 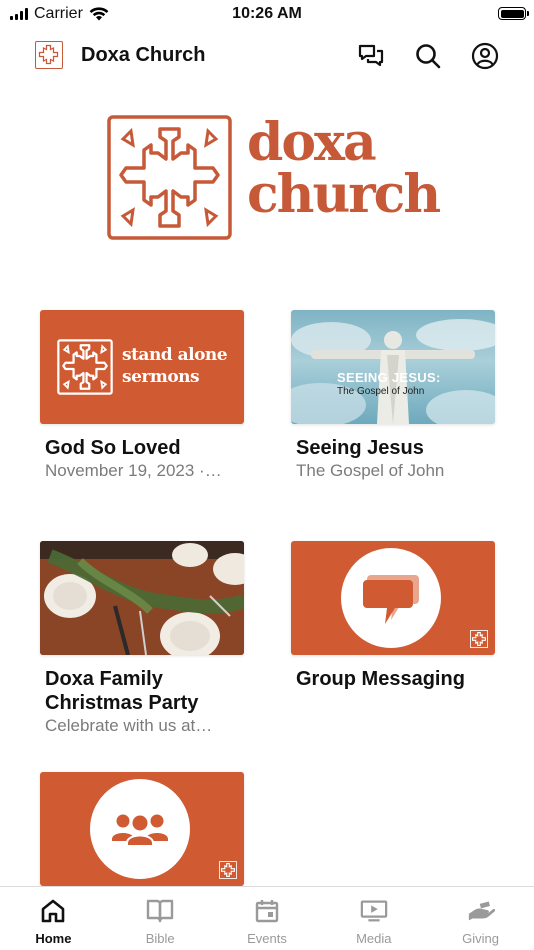 I want to click on tab-media: Media, so click(x=373, y=918).